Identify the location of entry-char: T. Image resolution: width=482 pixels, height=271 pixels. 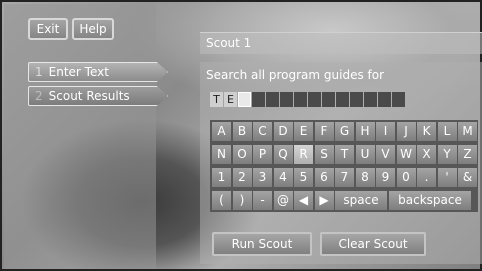
(216, 99).